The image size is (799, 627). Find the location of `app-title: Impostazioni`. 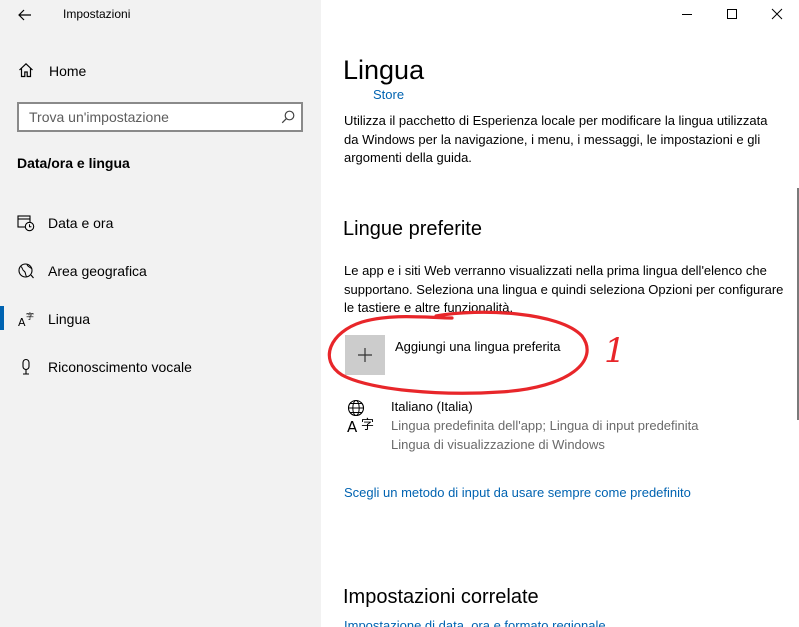

app-title: Impostazioni is located at coordinates (97, 14).